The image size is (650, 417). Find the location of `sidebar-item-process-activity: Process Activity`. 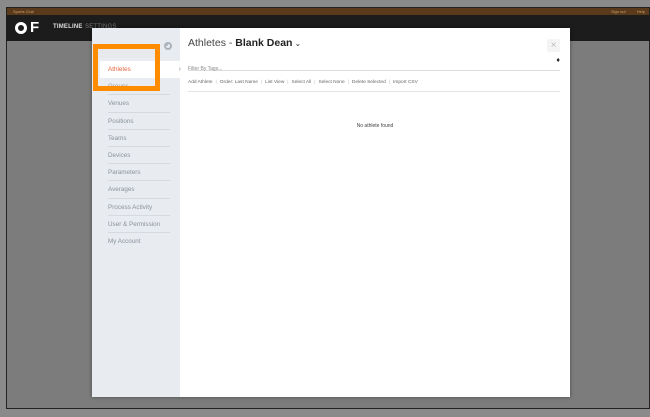

sidebar-item-process-activity: Process Activity is located at coordinates (139, 207).